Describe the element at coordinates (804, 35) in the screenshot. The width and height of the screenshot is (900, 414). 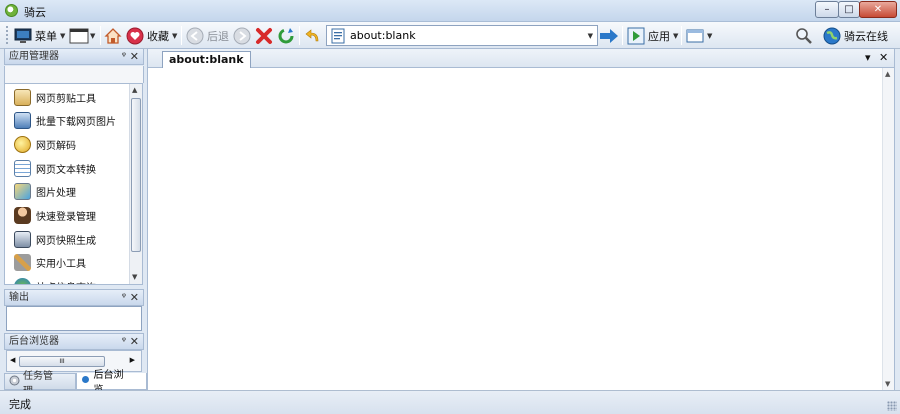
I see `search-button` at that location.